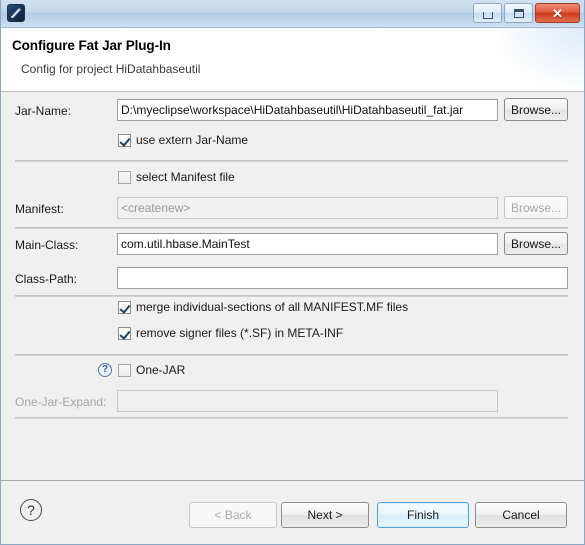 This screenshot has height=545, width=585. Describe the element at coordinates (342, 278) in the screenshot. I see `class-path-input` at that location.